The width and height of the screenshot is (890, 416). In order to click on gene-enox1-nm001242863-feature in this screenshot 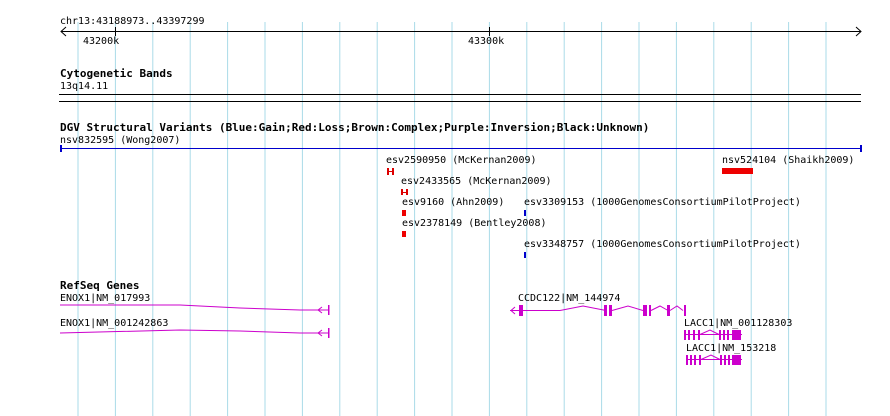, I will do `click(194, 333)`.